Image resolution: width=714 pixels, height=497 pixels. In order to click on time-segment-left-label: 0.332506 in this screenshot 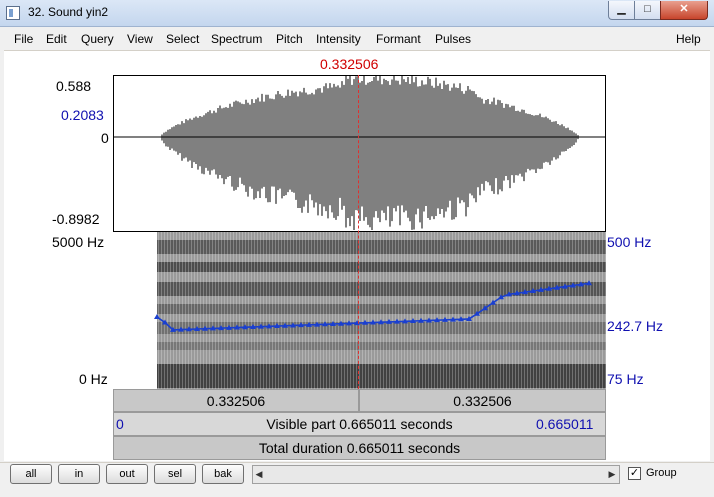, I will do `click(236, 401)`.